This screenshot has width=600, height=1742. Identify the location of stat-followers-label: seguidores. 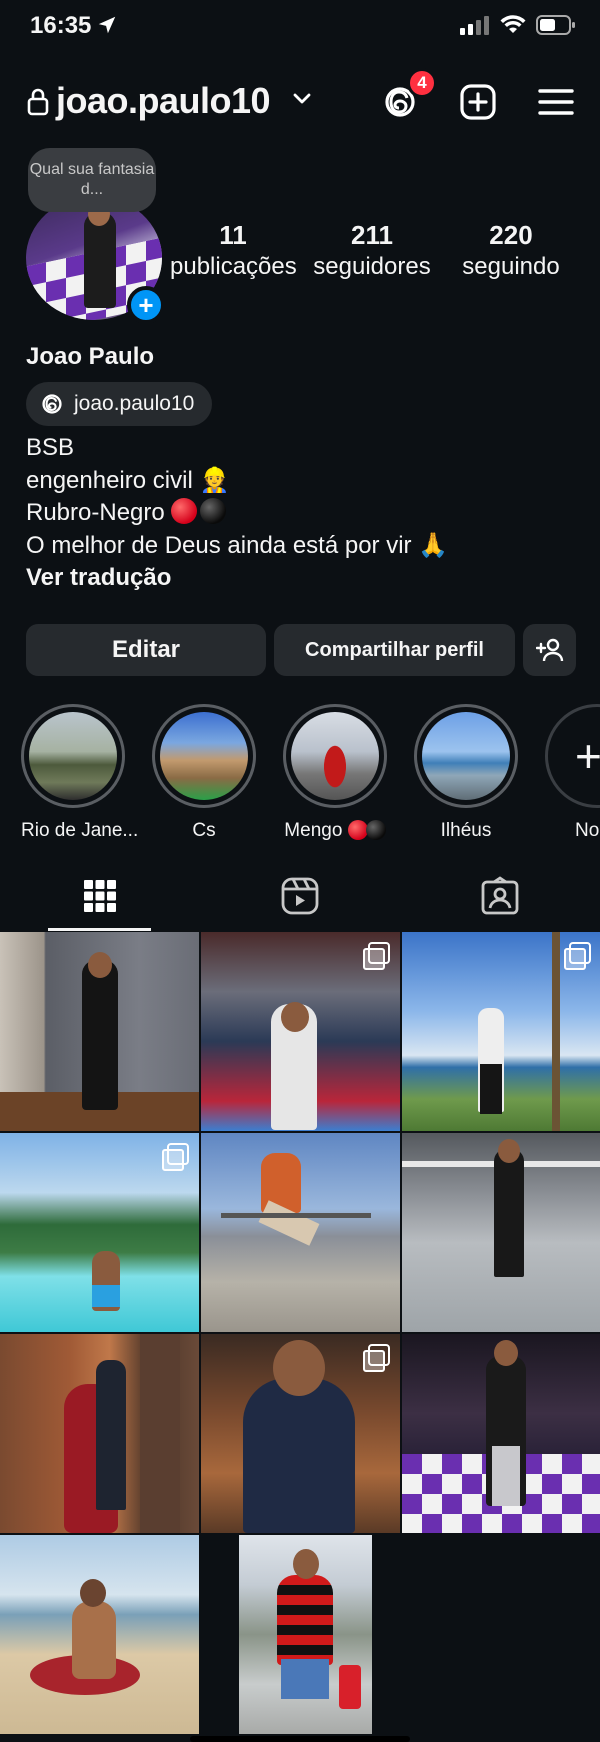
(372, 266).